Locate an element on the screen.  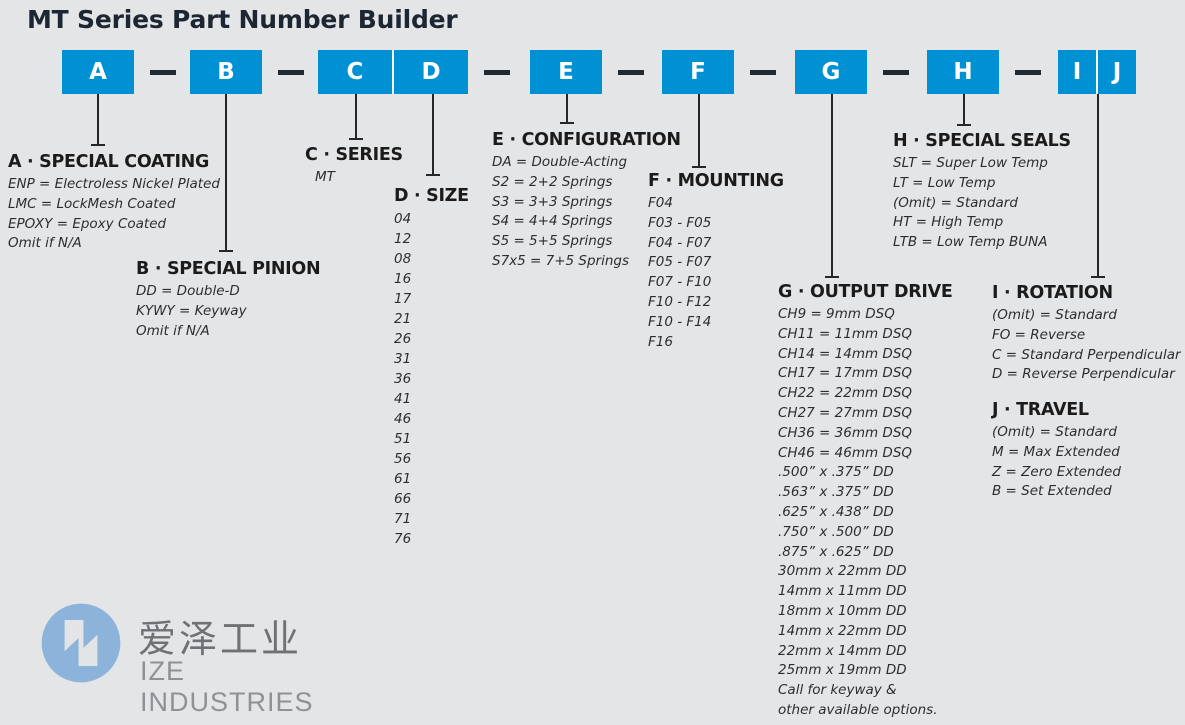
section-g-item: .625” x .438” DD is located at coordinates (836, 511).